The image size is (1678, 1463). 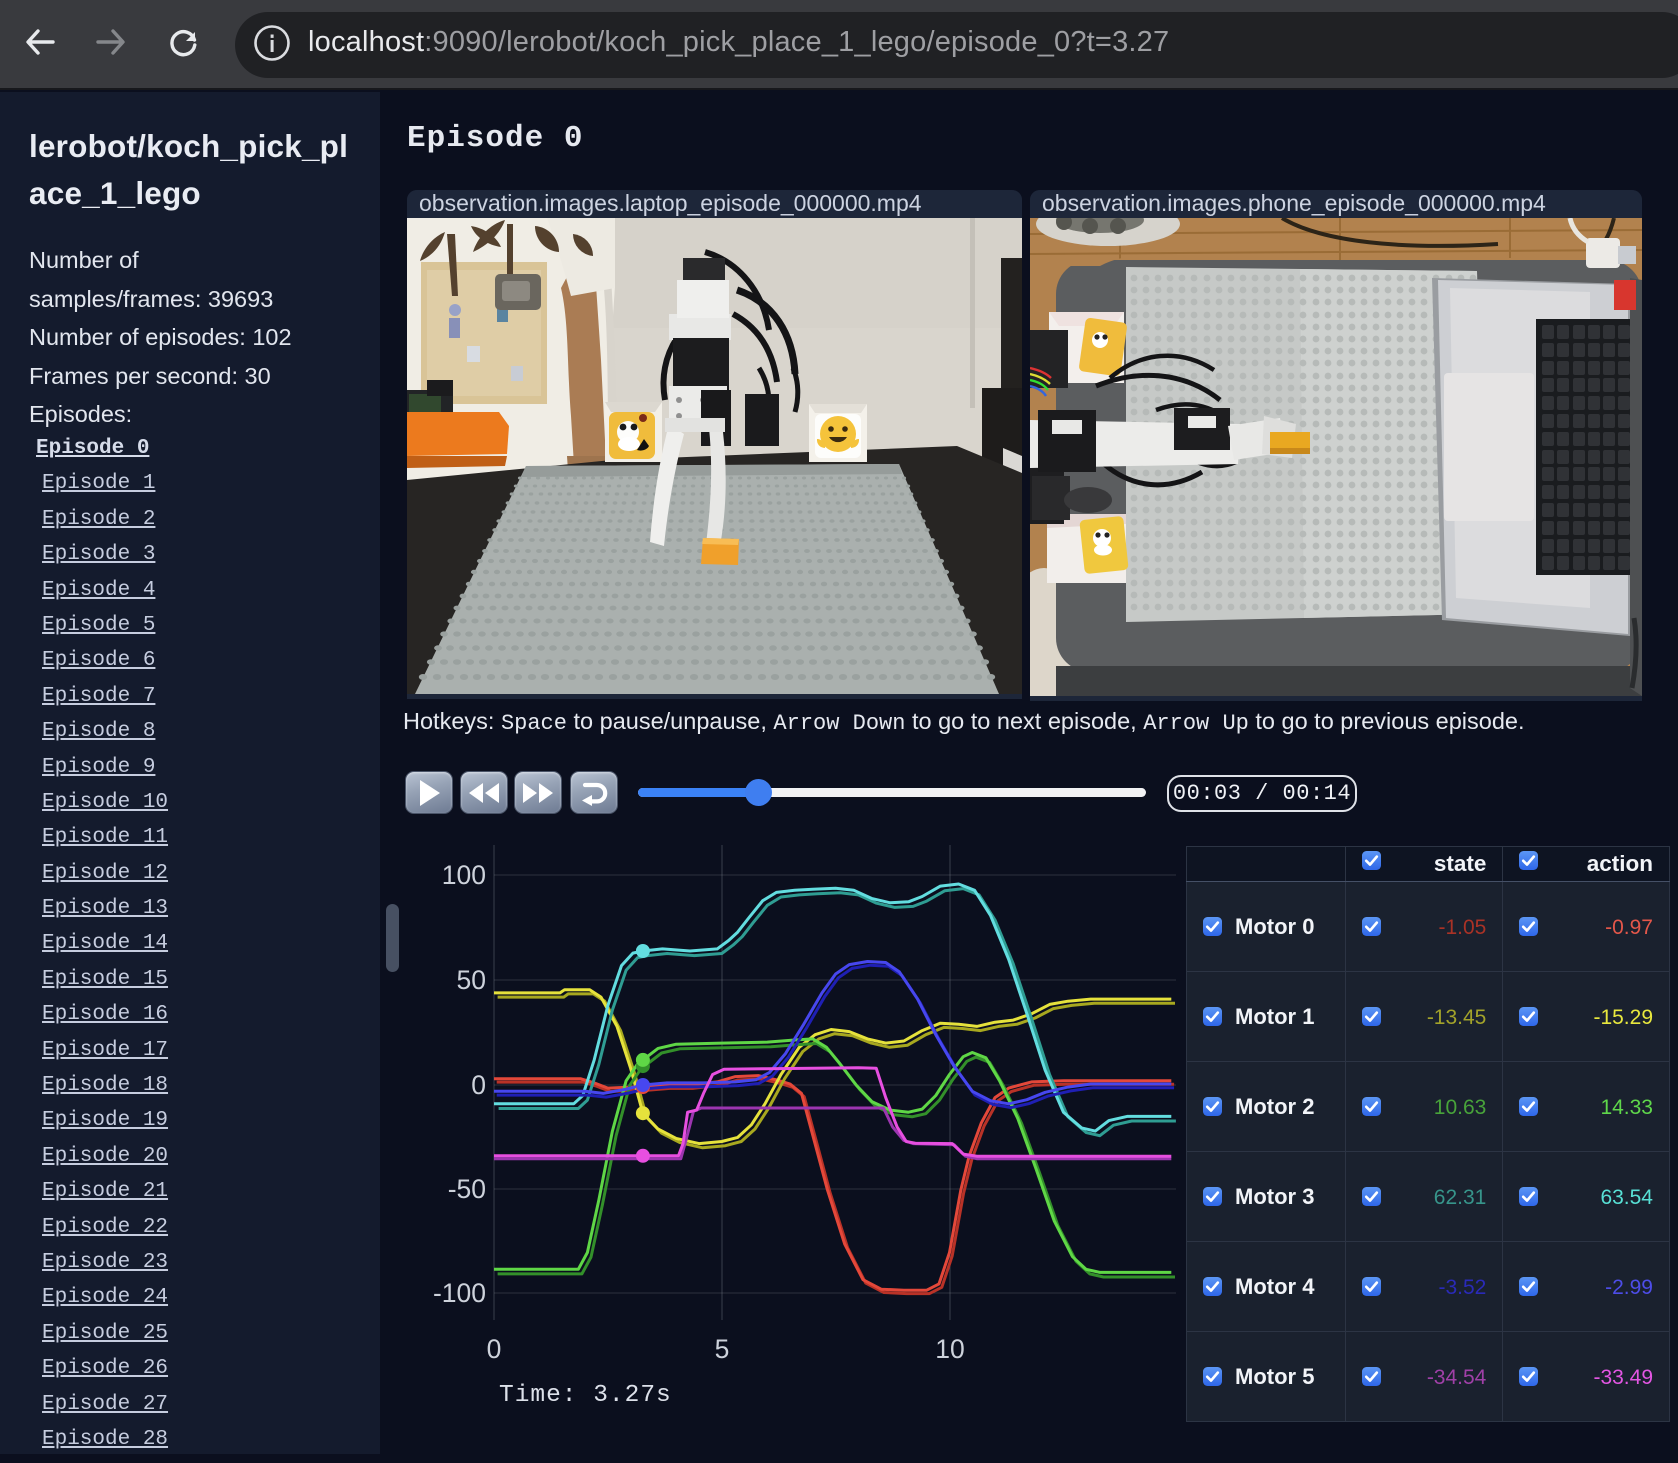 I want to click on svg-text: 100, so click(x=464, y=875).